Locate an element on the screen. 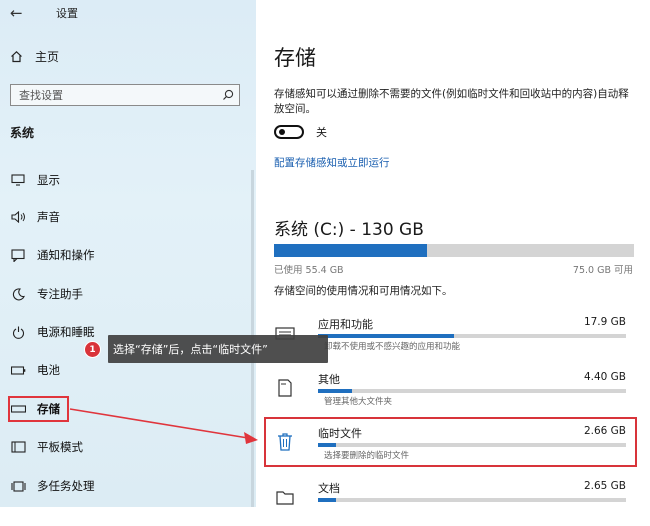 This screenshot has width=650, height=526. sidebar-item-multitasking: 多任务处理 is located at coordinates (52, 486).